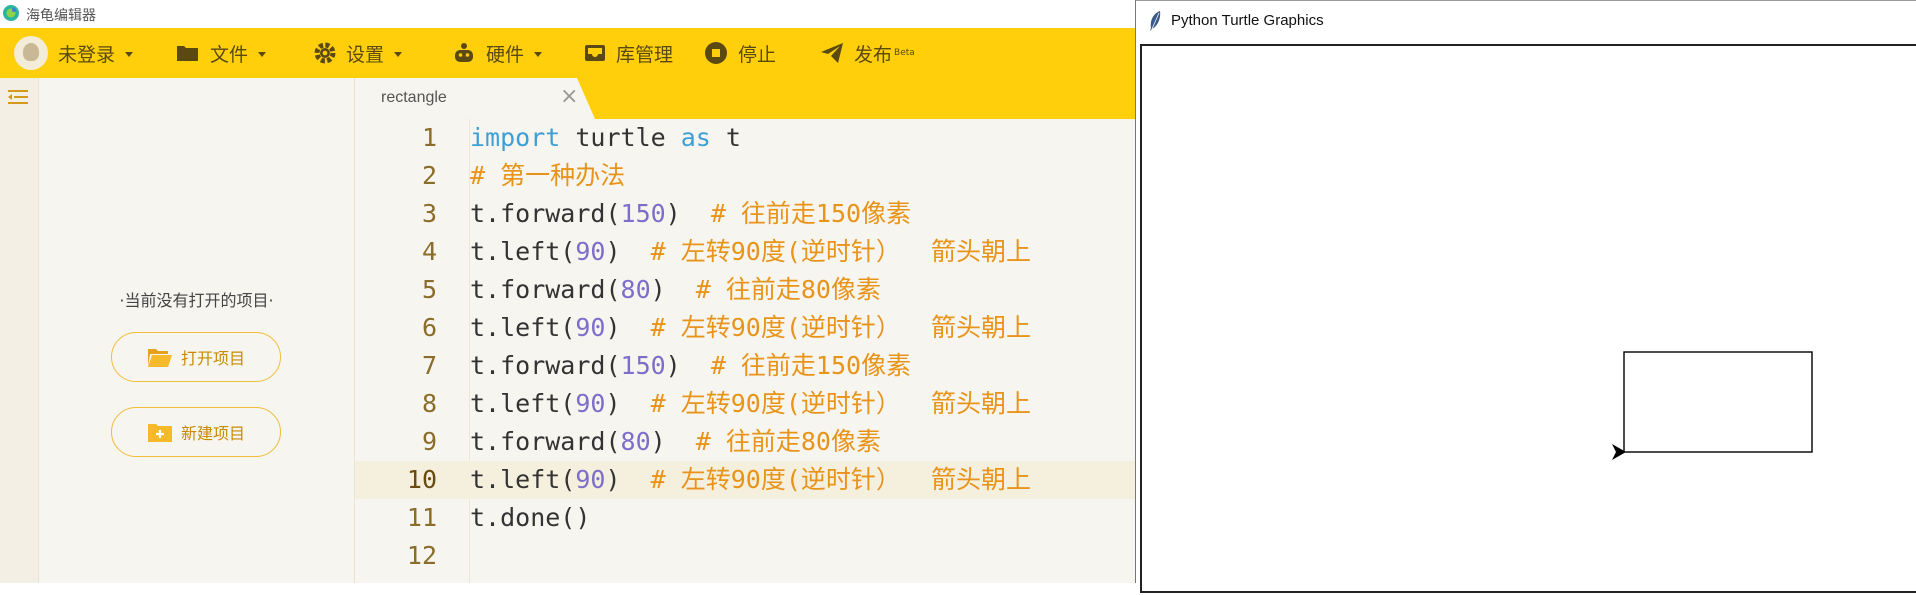 The height and width of the screenshot is (595, 1916). I want to click on code-line: 7 t.forward(150) # 往前走150像素, so click(745, 366).